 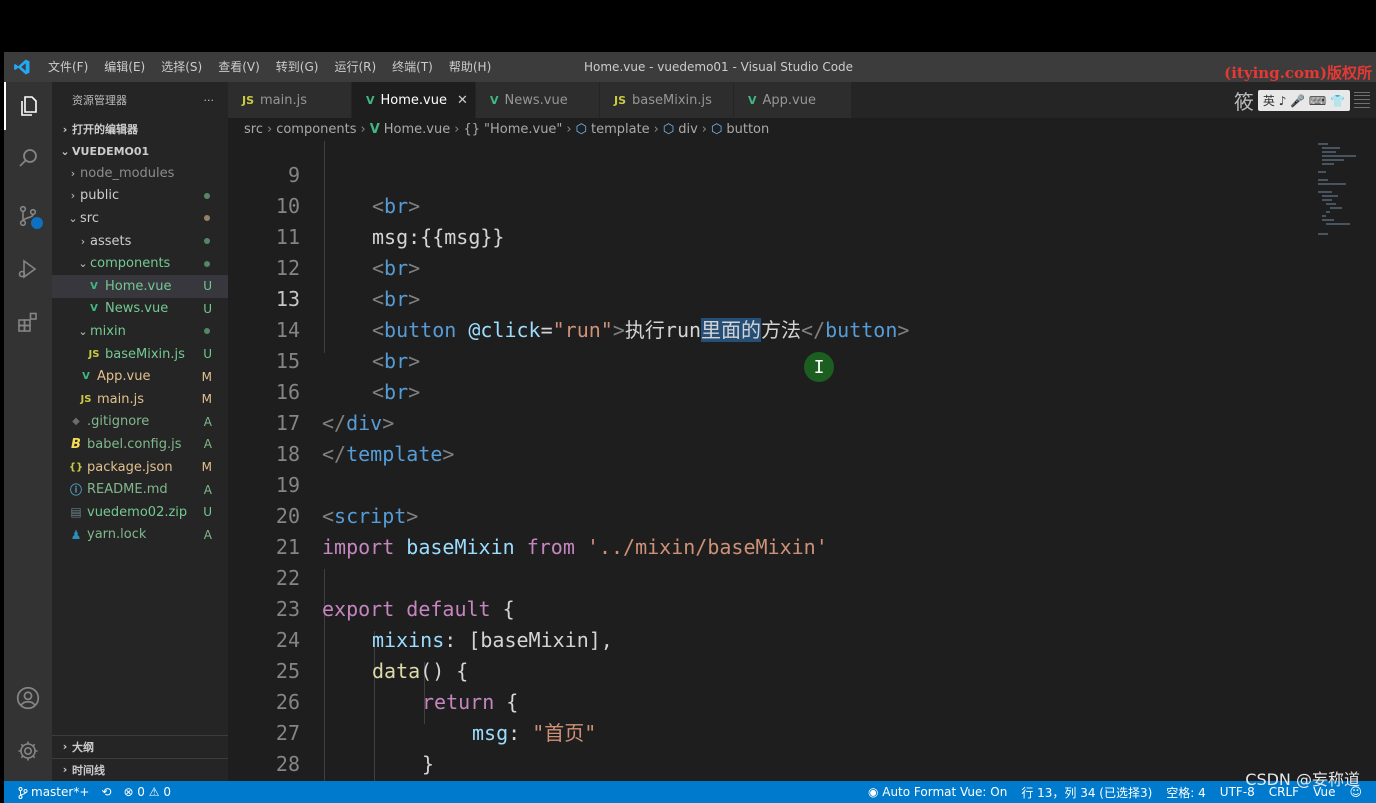 What do you see at coordinates (414, 100) in the screenshot?
I see `tab-home-vue: V Home.vue ✕` at bounding box center [414, 100].